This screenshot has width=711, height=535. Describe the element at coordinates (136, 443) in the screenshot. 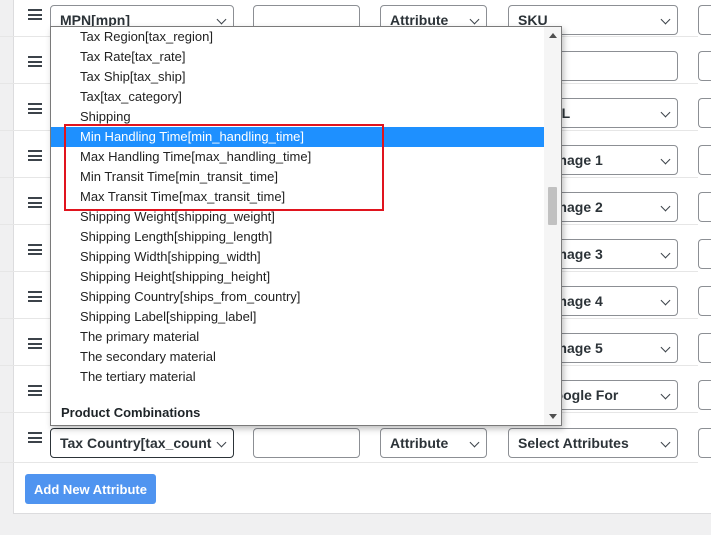

I see `select-value: Tax Country[tax_count` at that location.